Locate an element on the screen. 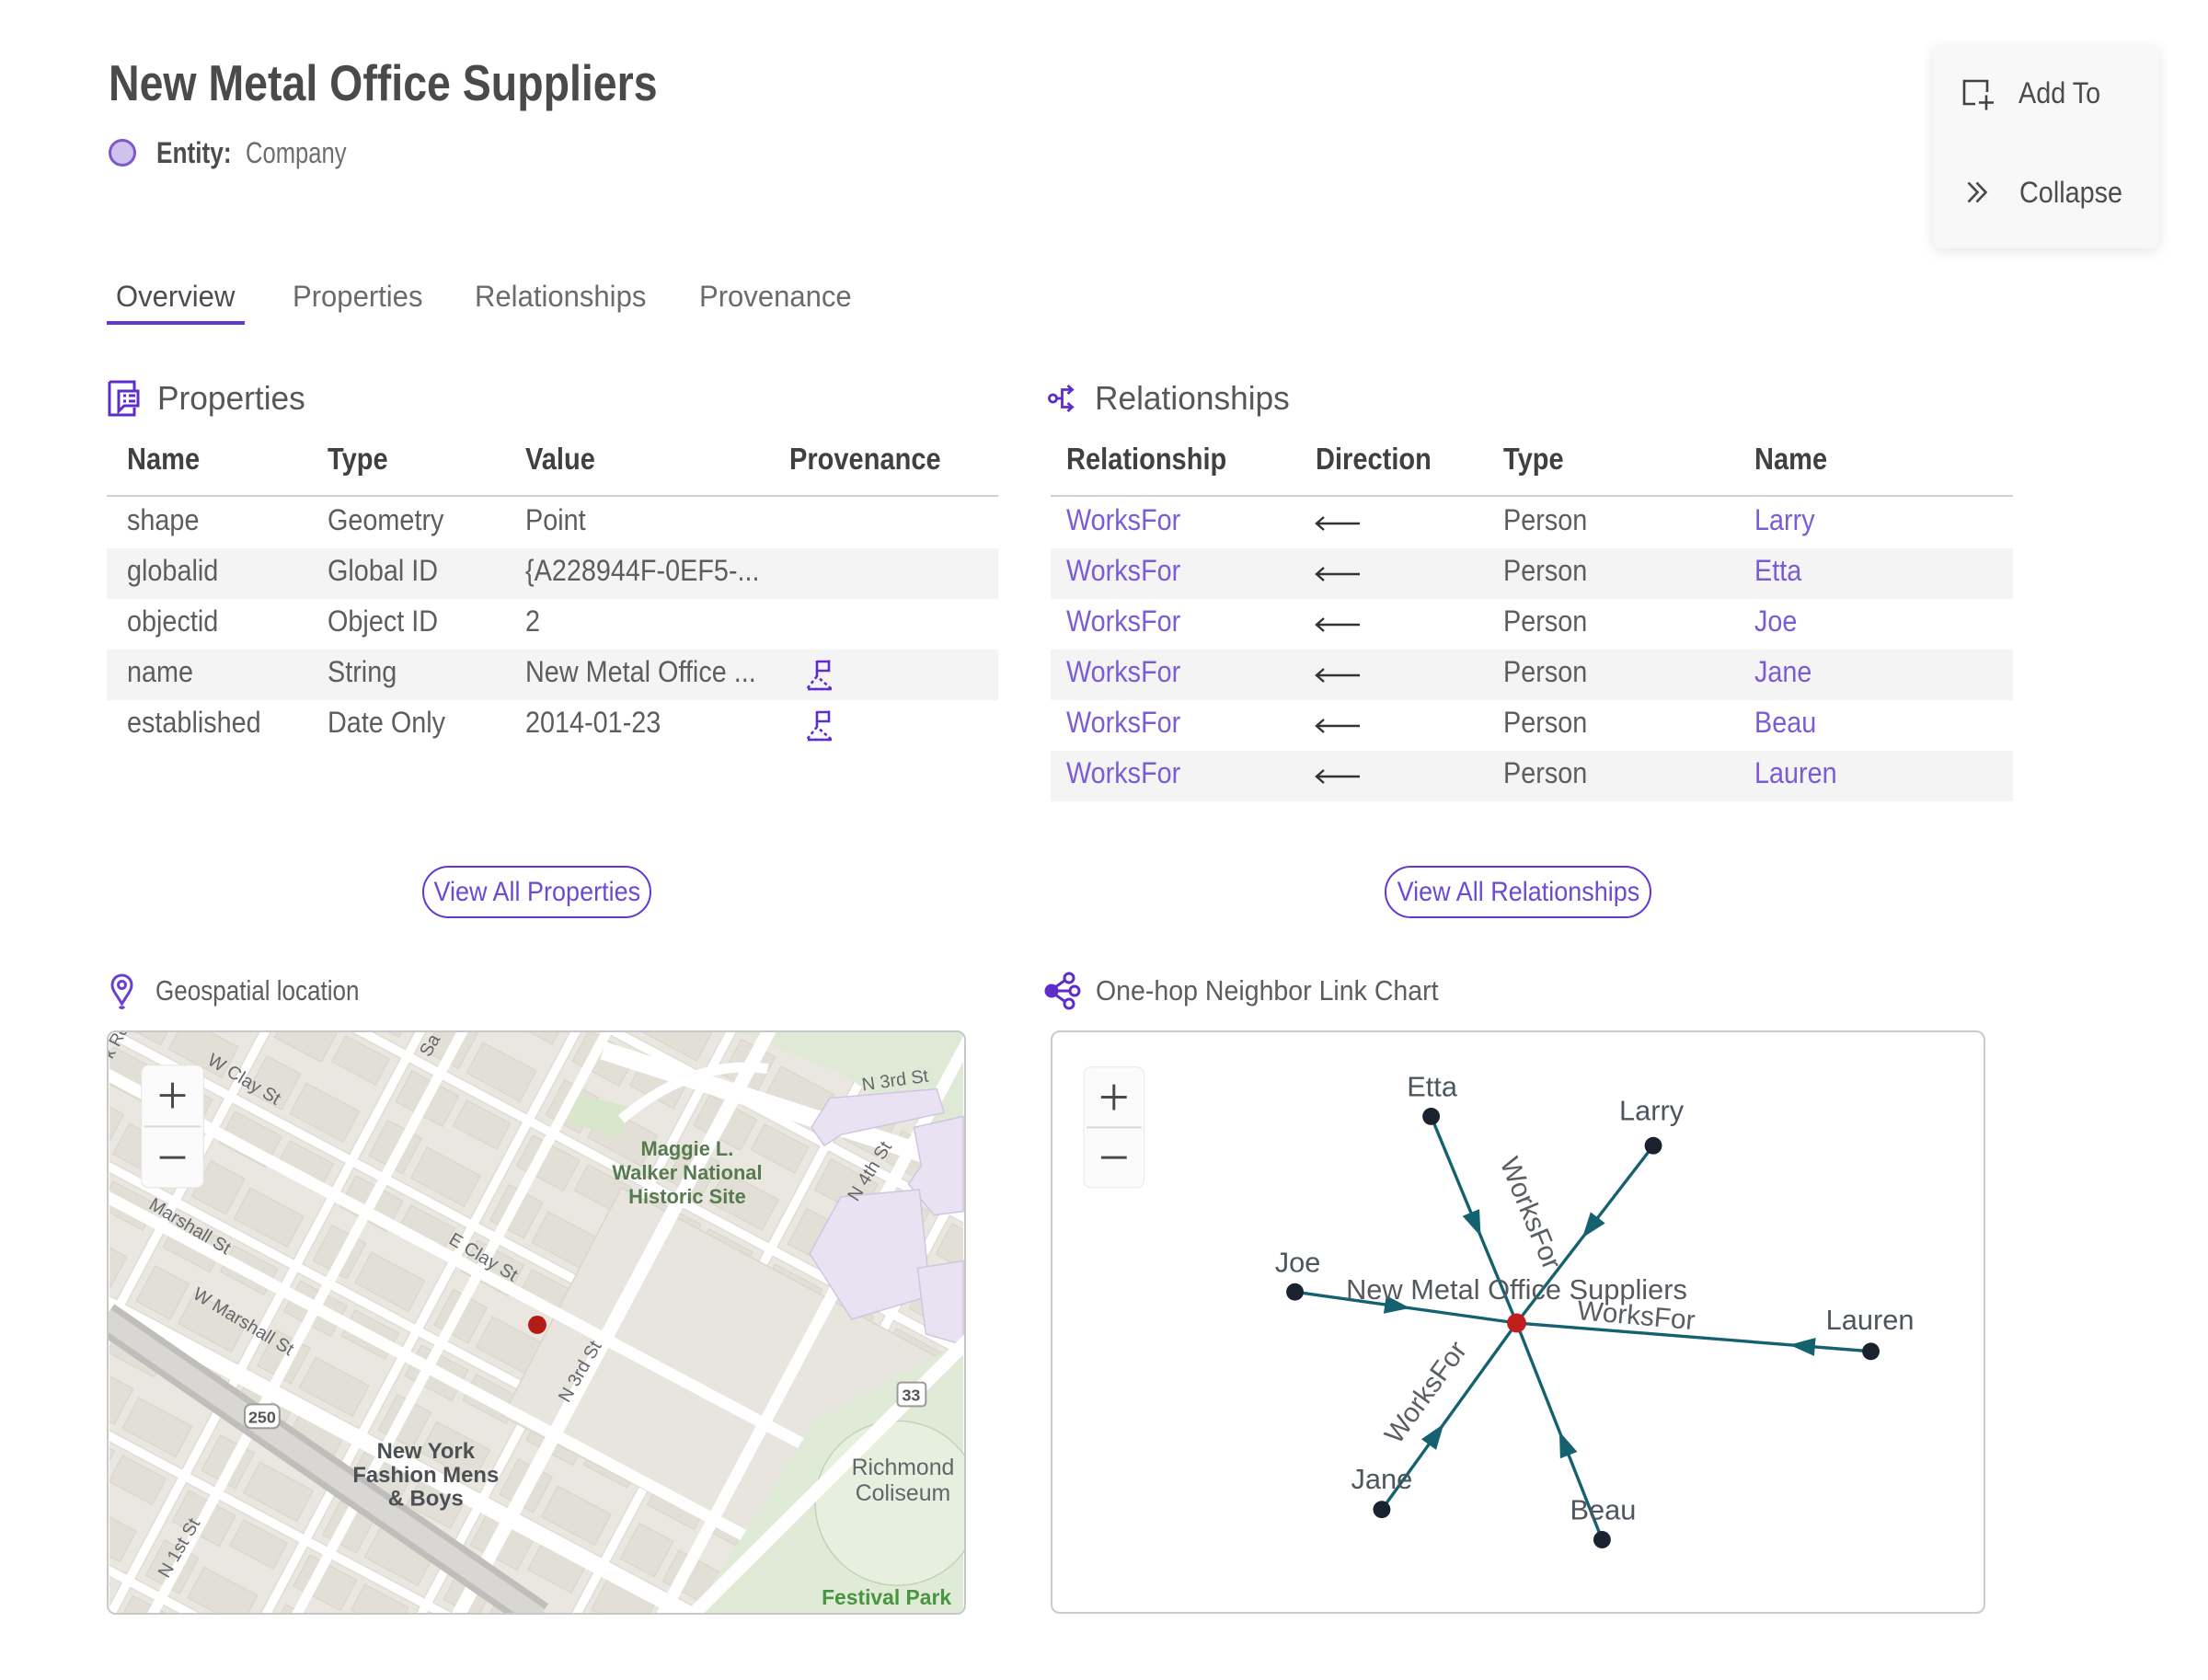 This screenshot has height=1680, width=2208. svg-text: Maggie L. is located at coordinates (687, 1148).